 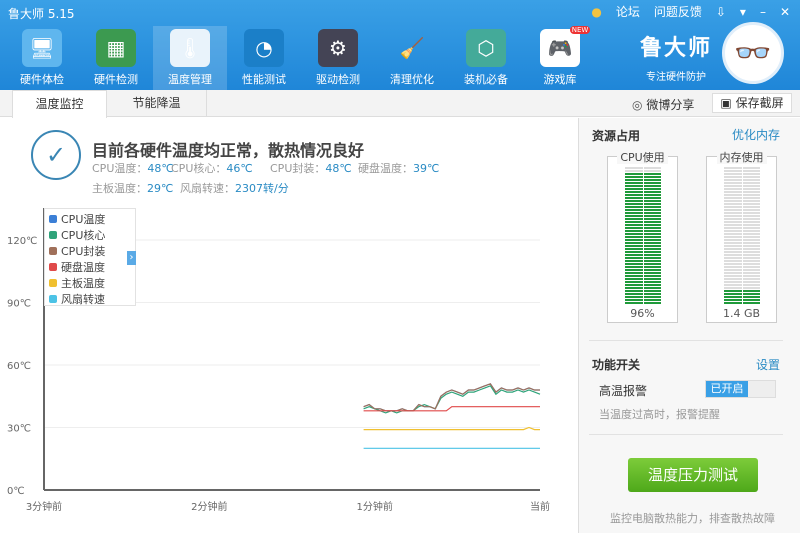 What do you see at coordinates (83, 267) in the screenshot?
I see `legend-label: 硬盘温度` at bounding box center [83, 267].